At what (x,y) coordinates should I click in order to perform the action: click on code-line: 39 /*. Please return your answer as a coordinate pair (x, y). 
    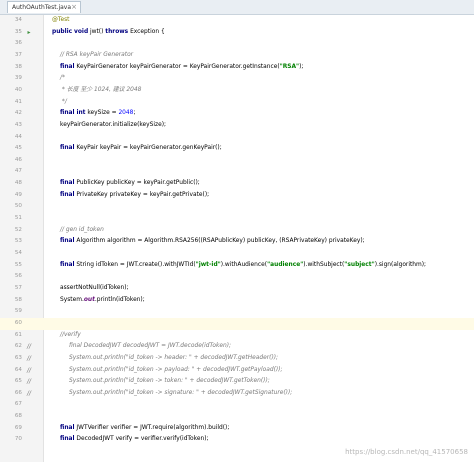
    Looking at the image, I should click on (237, 79).